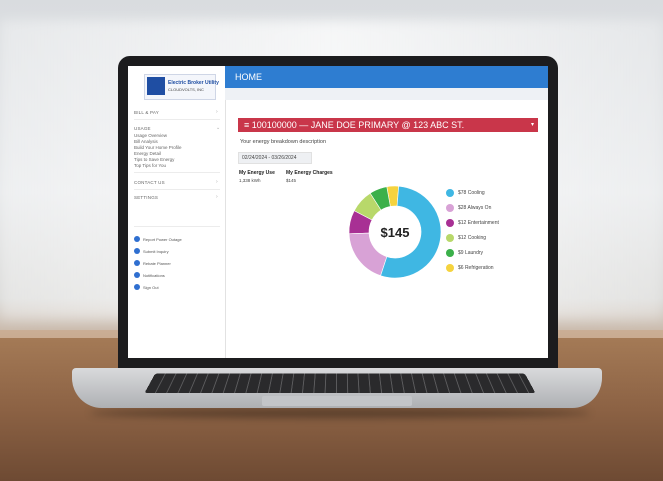 The image size is (663, 481). What do you see at coordinates (386, 77) in the screenshot?
I see `top-bar: HOME` at bounding box center [386, 77].